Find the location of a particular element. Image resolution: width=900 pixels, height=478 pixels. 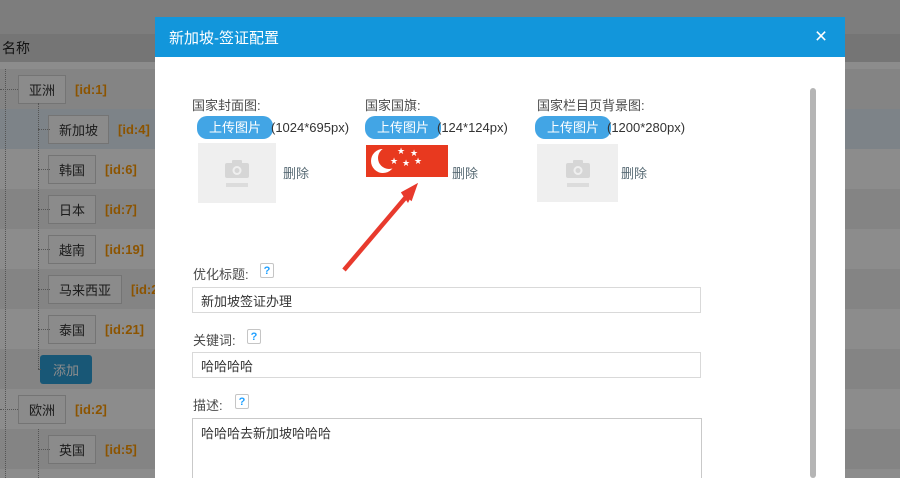

delete-column-bg-link: 删除 is located at coordinates (634, 172).